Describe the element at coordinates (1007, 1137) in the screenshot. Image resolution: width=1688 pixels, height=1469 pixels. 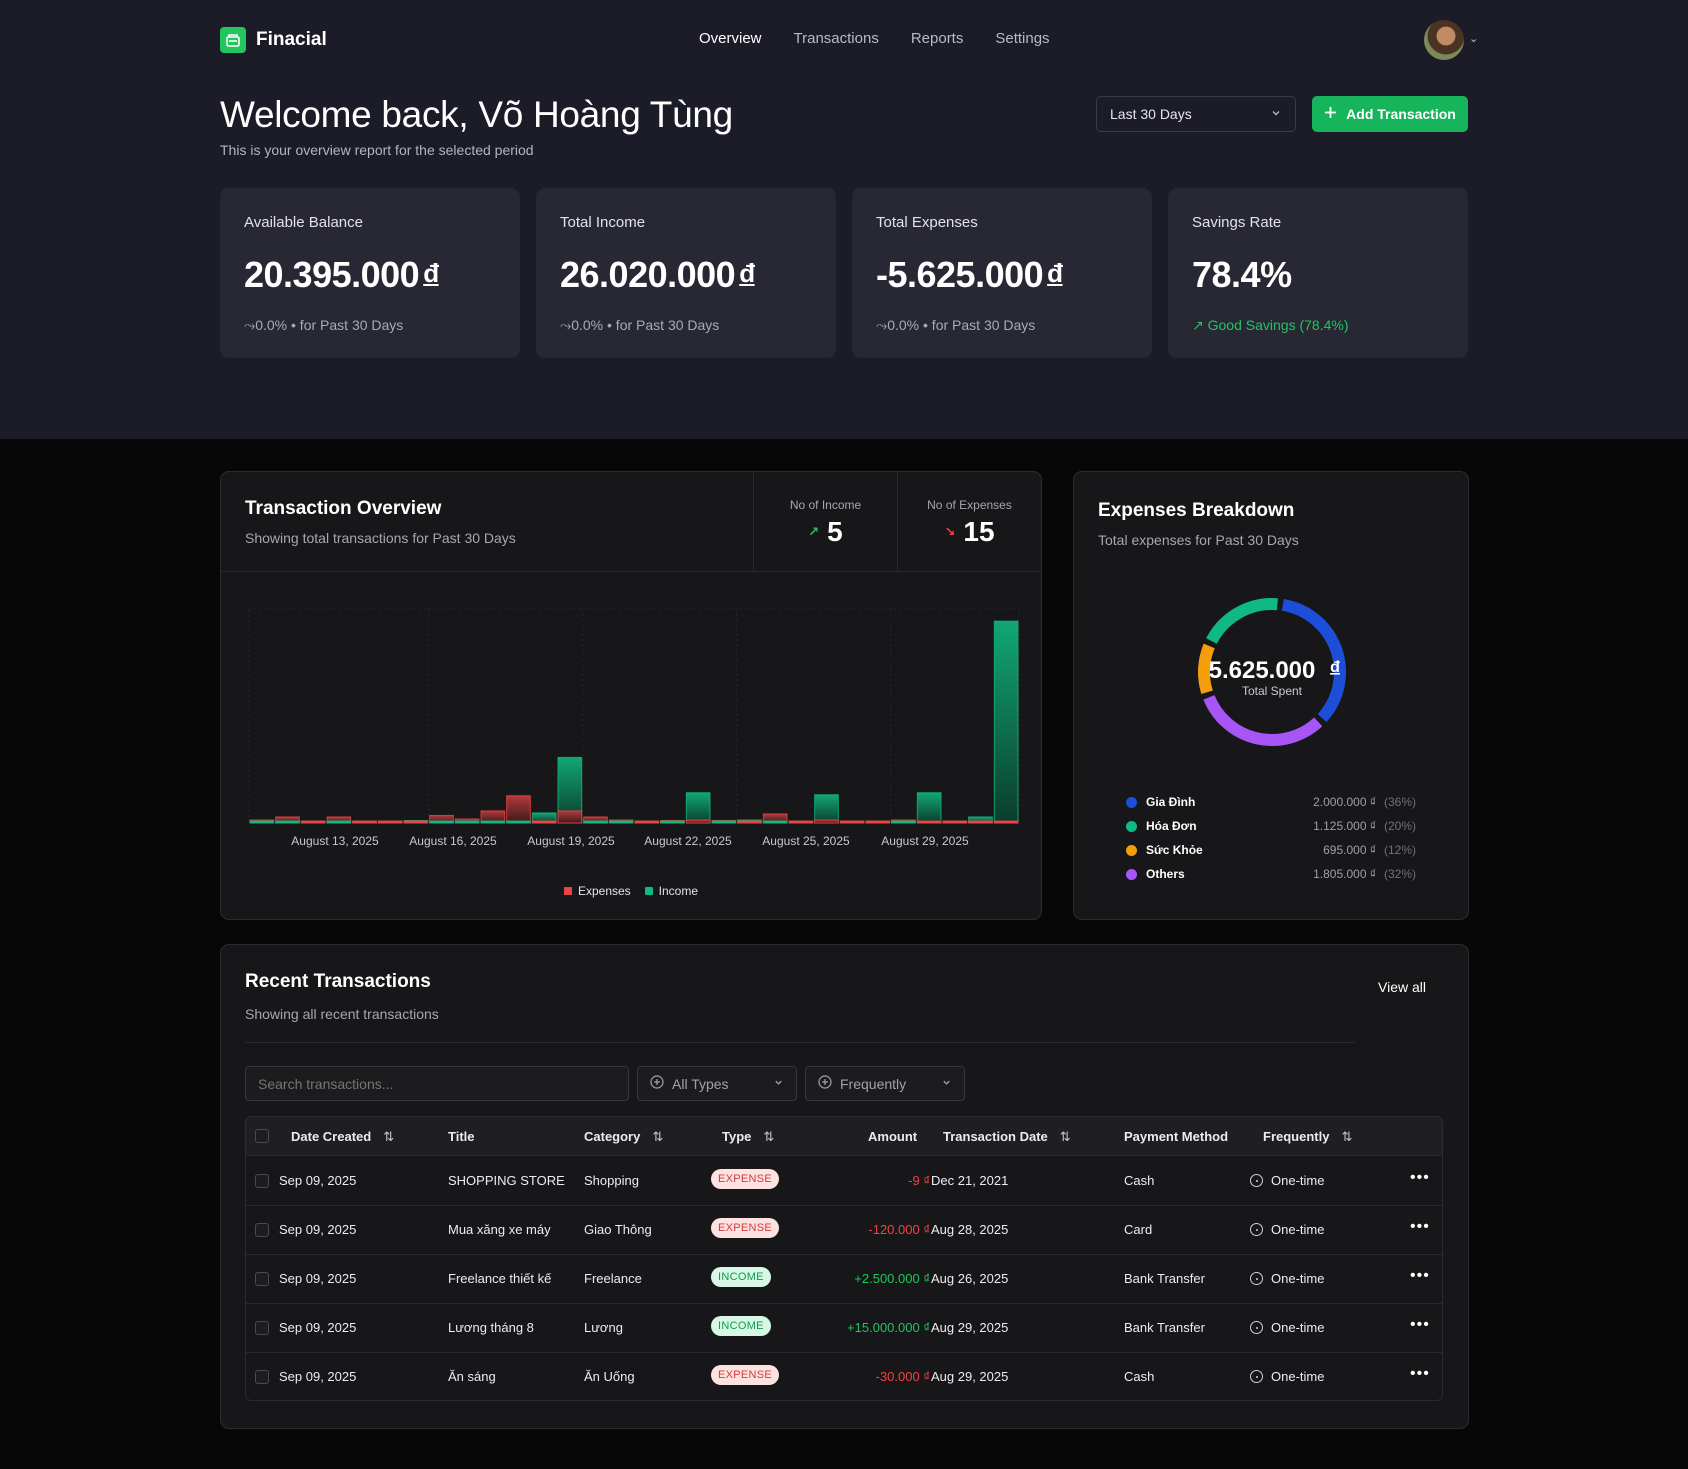
I see `col-transaction-date: Transaction Date ⇅` at that location.